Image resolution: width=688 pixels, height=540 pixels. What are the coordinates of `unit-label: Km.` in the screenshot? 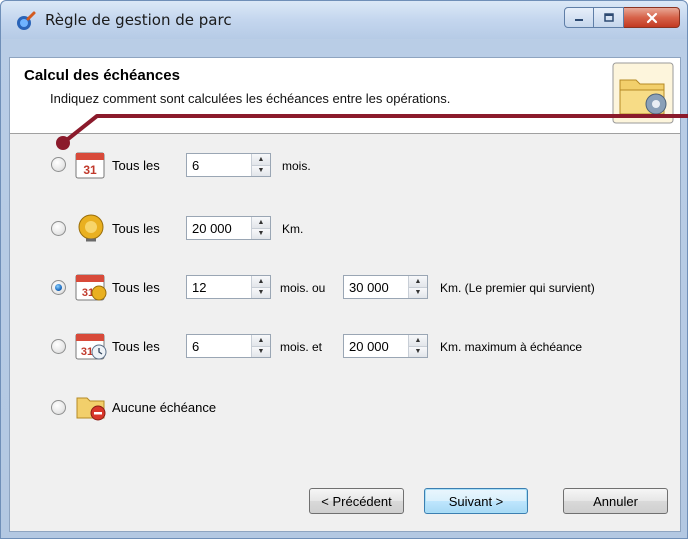 It's located at (293, 229).